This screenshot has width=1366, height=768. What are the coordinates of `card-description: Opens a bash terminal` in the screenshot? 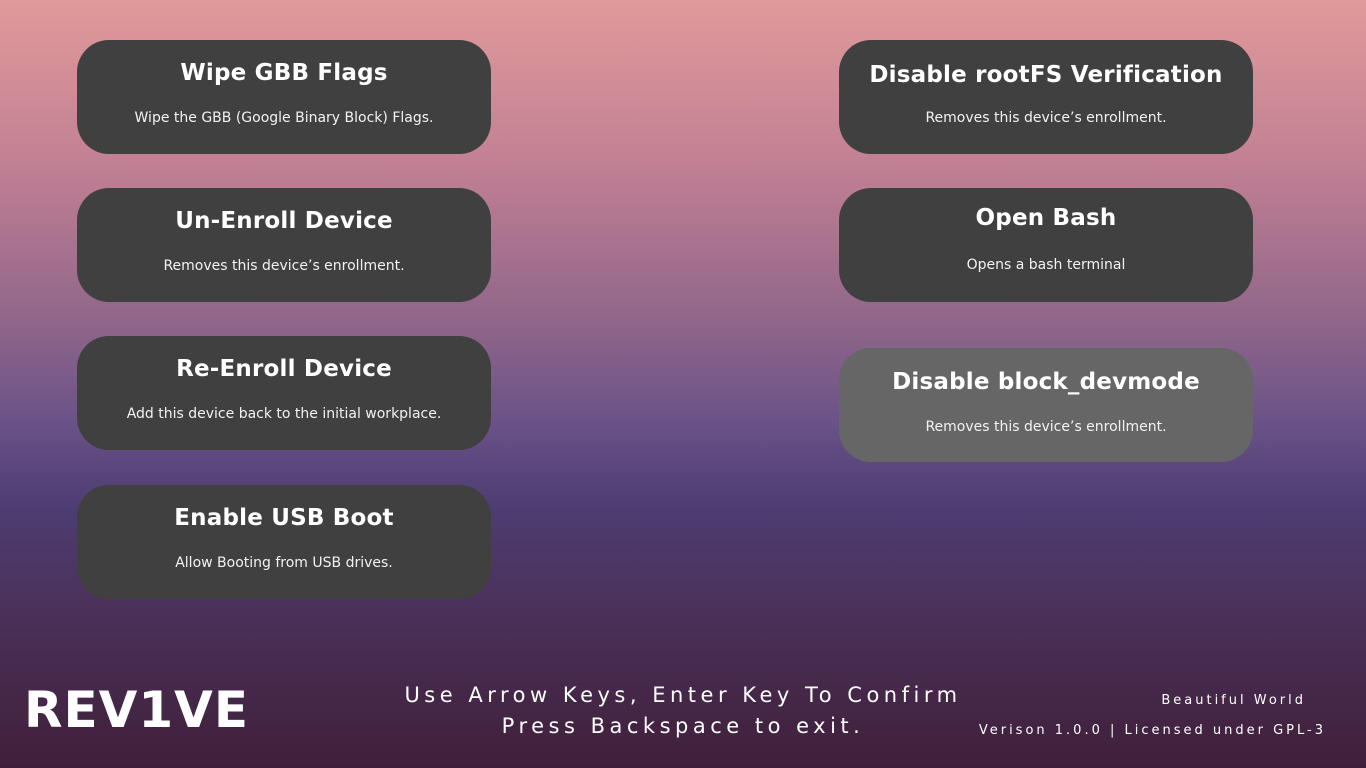 It's located at (1046, 265).